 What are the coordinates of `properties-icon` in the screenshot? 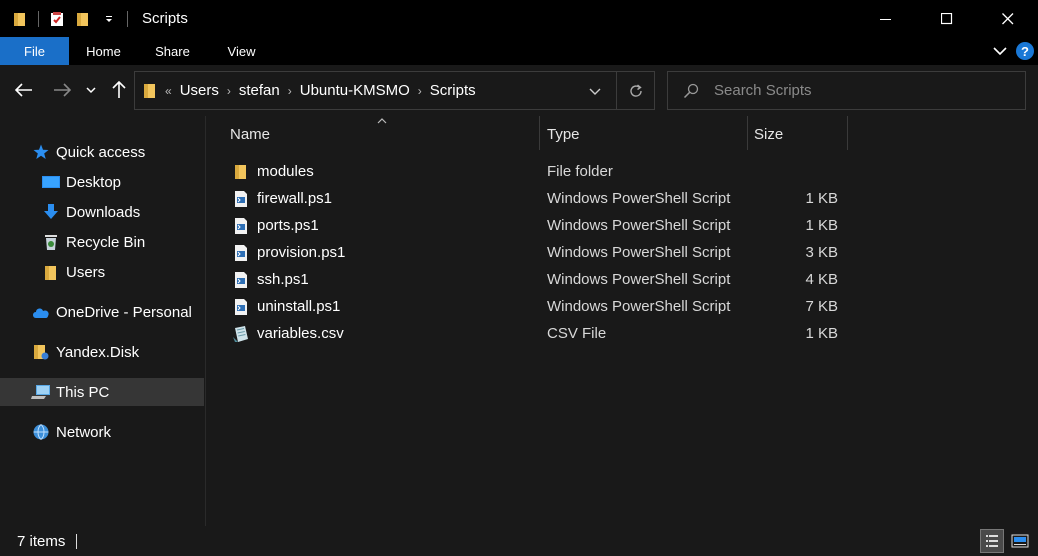 It's located at (57, 19).